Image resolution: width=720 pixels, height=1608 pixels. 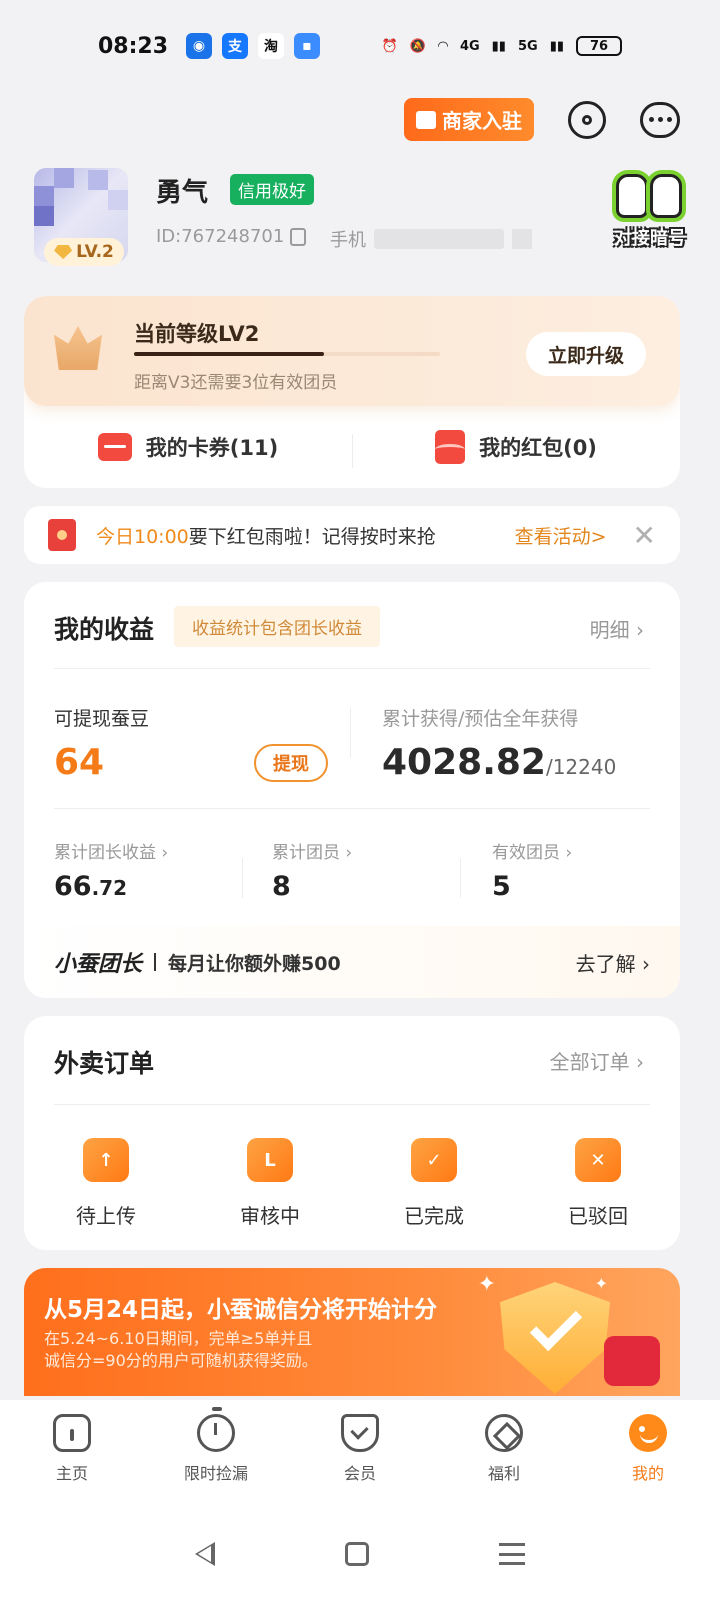 What do you see at coordinates (348, 240) in the screenshot?
I see `phone-label: 手机` at bounding box center [348, 240].